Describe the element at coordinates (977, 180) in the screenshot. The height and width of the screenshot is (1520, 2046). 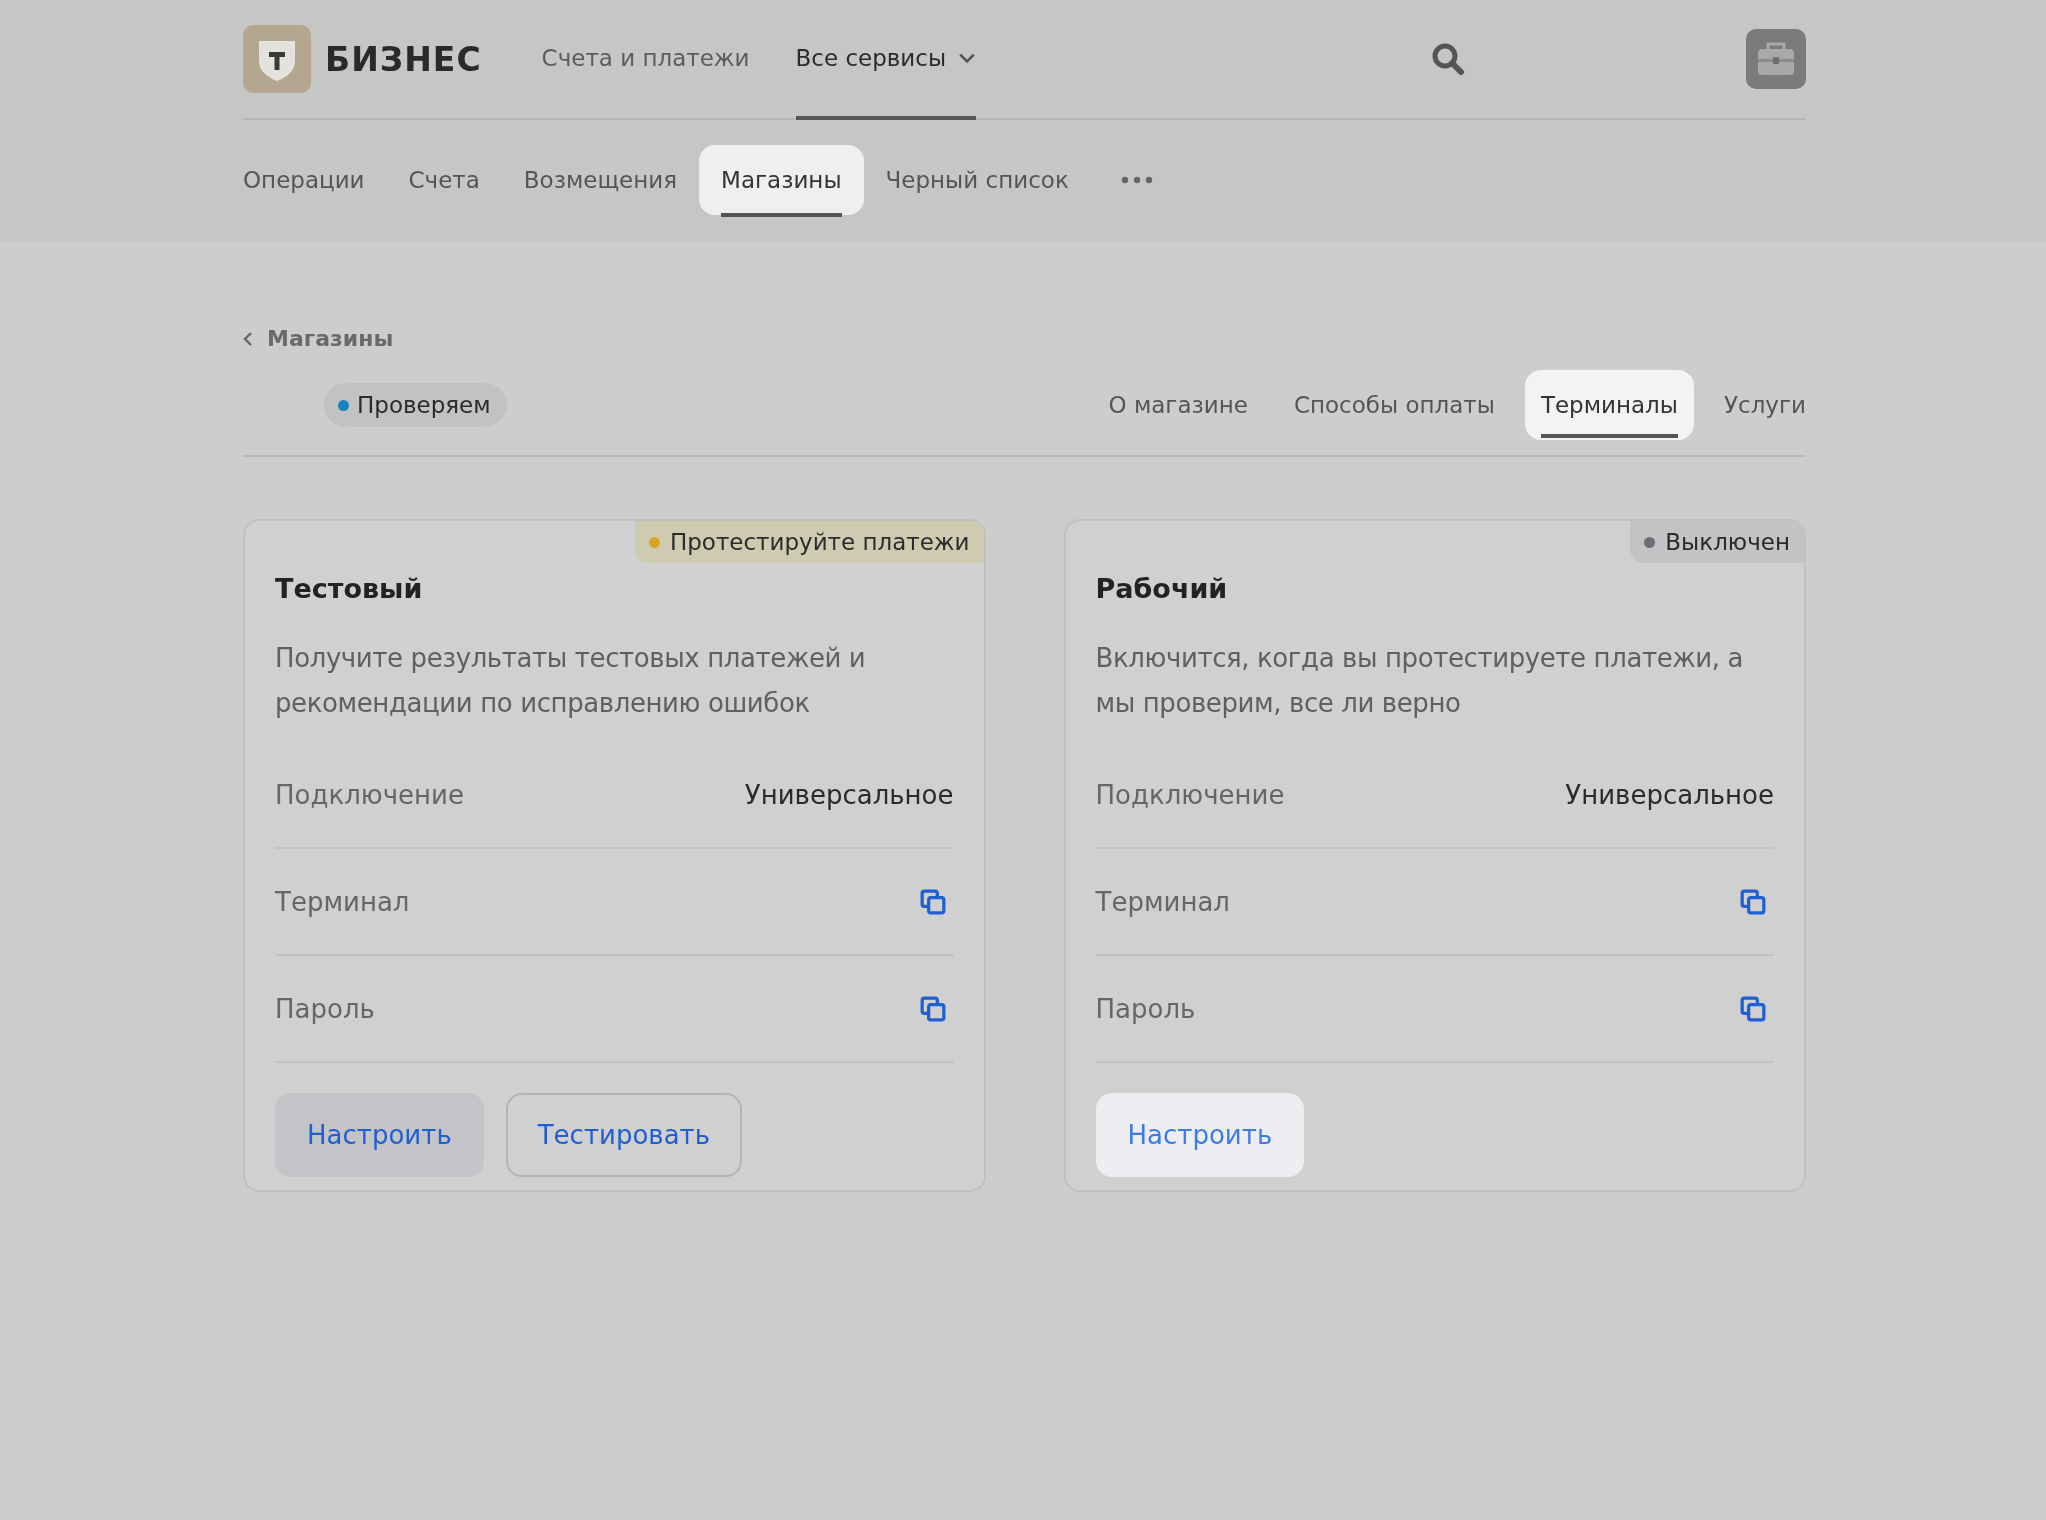
I see `section-tab: Черный список` at that location.